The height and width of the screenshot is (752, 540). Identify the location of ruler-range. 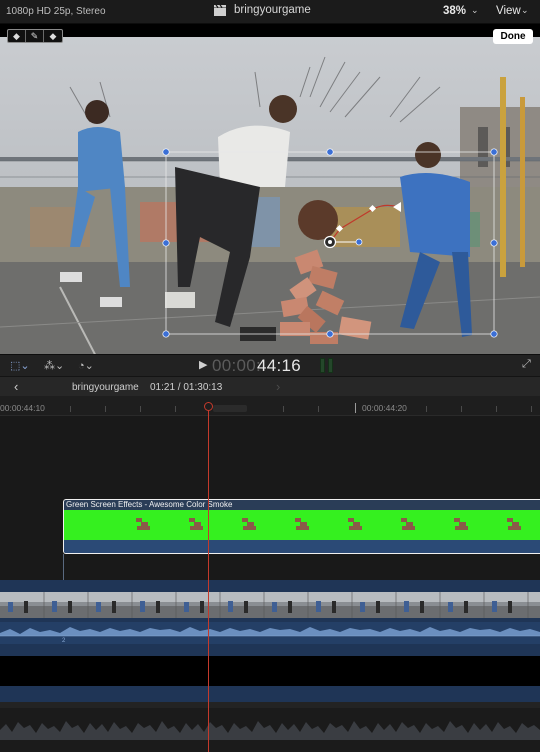
(230, 408).